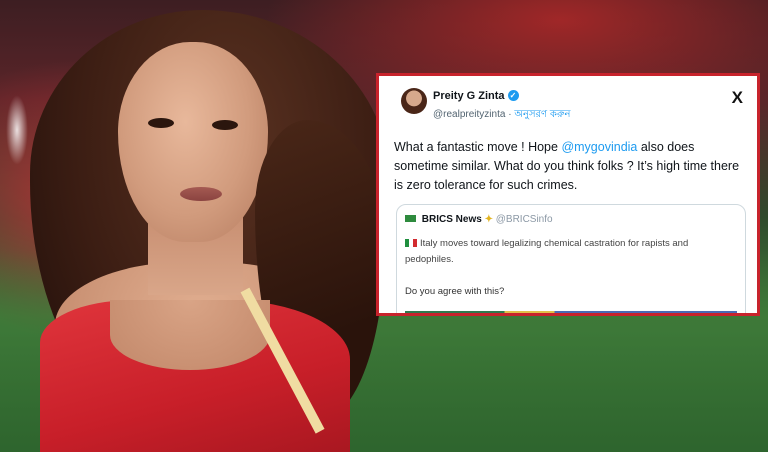  What do you see at coordinates (599, 147) in the screenshot?
I see `mention-link: @mygovindia` at bounding box center [599, 147].